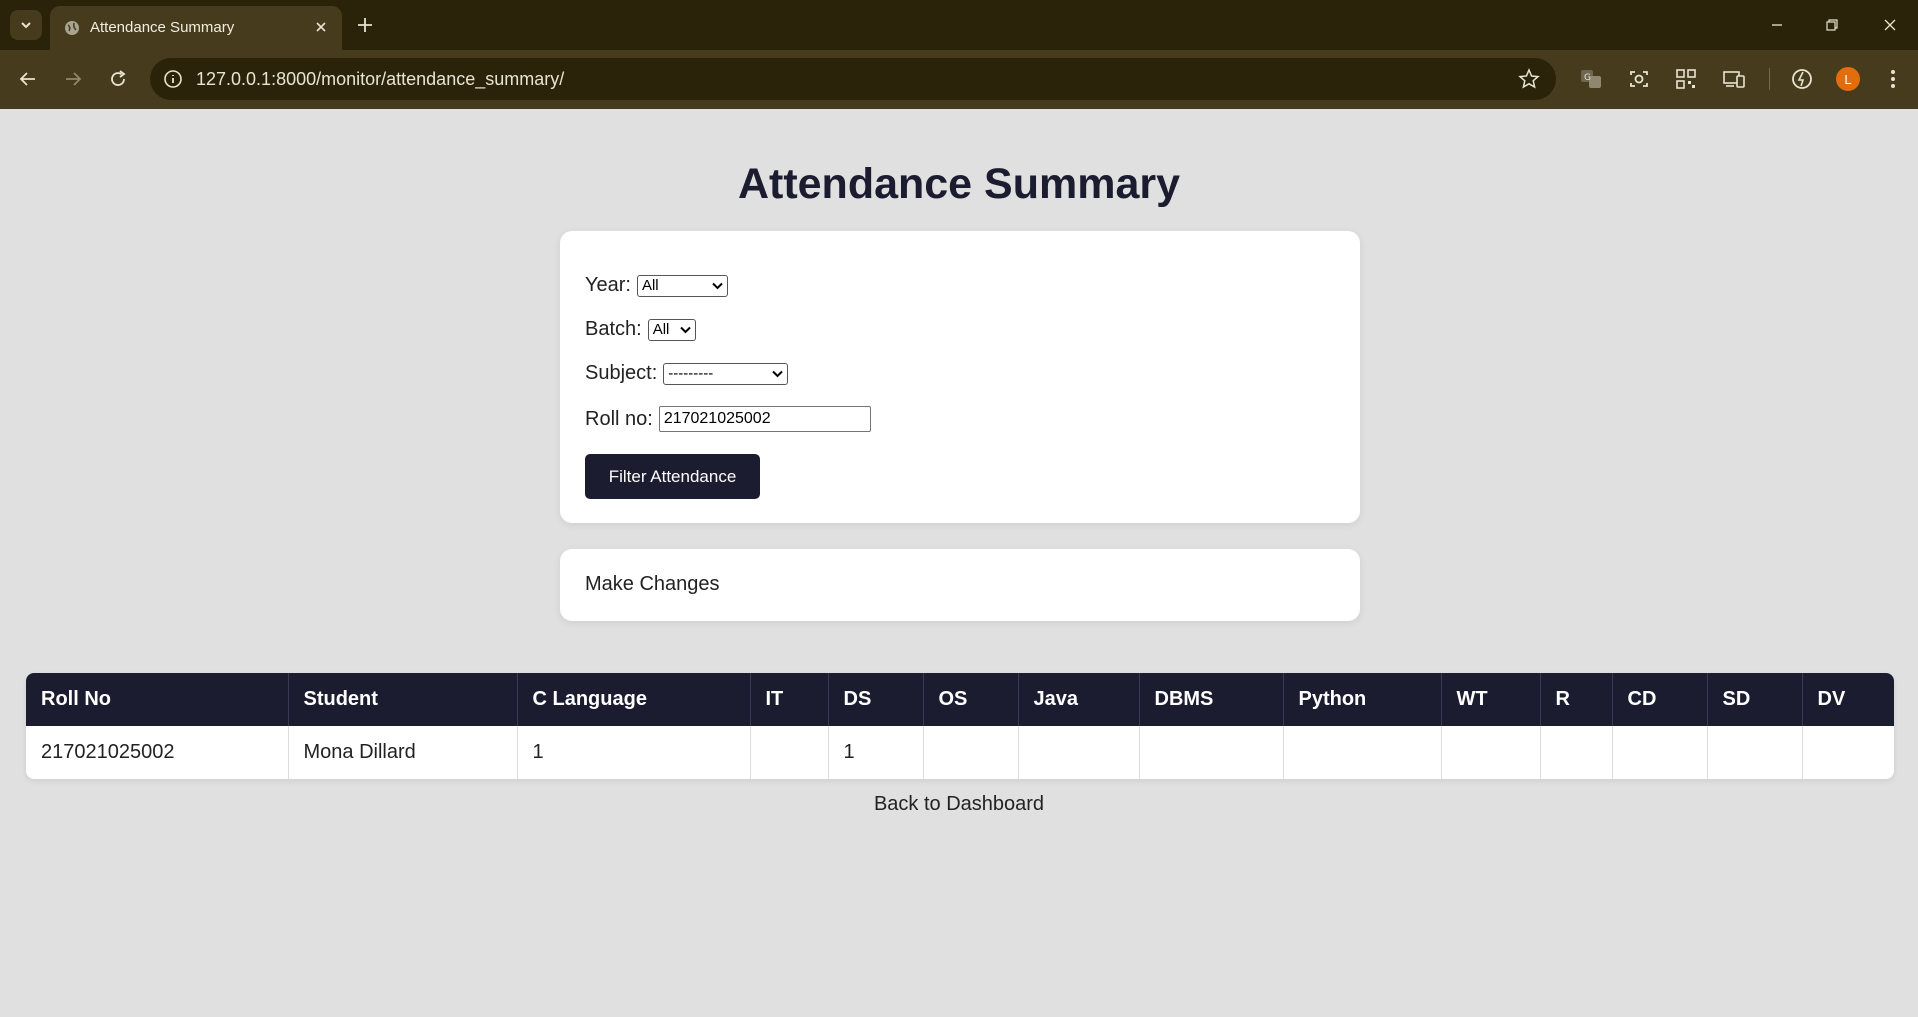 The width and height of the screenshot is (1918, 1017). What do you see at coordinates (157, 752) in the screenshot?
I see `table-cell: 217021025002` at bounding box center [157, 752].